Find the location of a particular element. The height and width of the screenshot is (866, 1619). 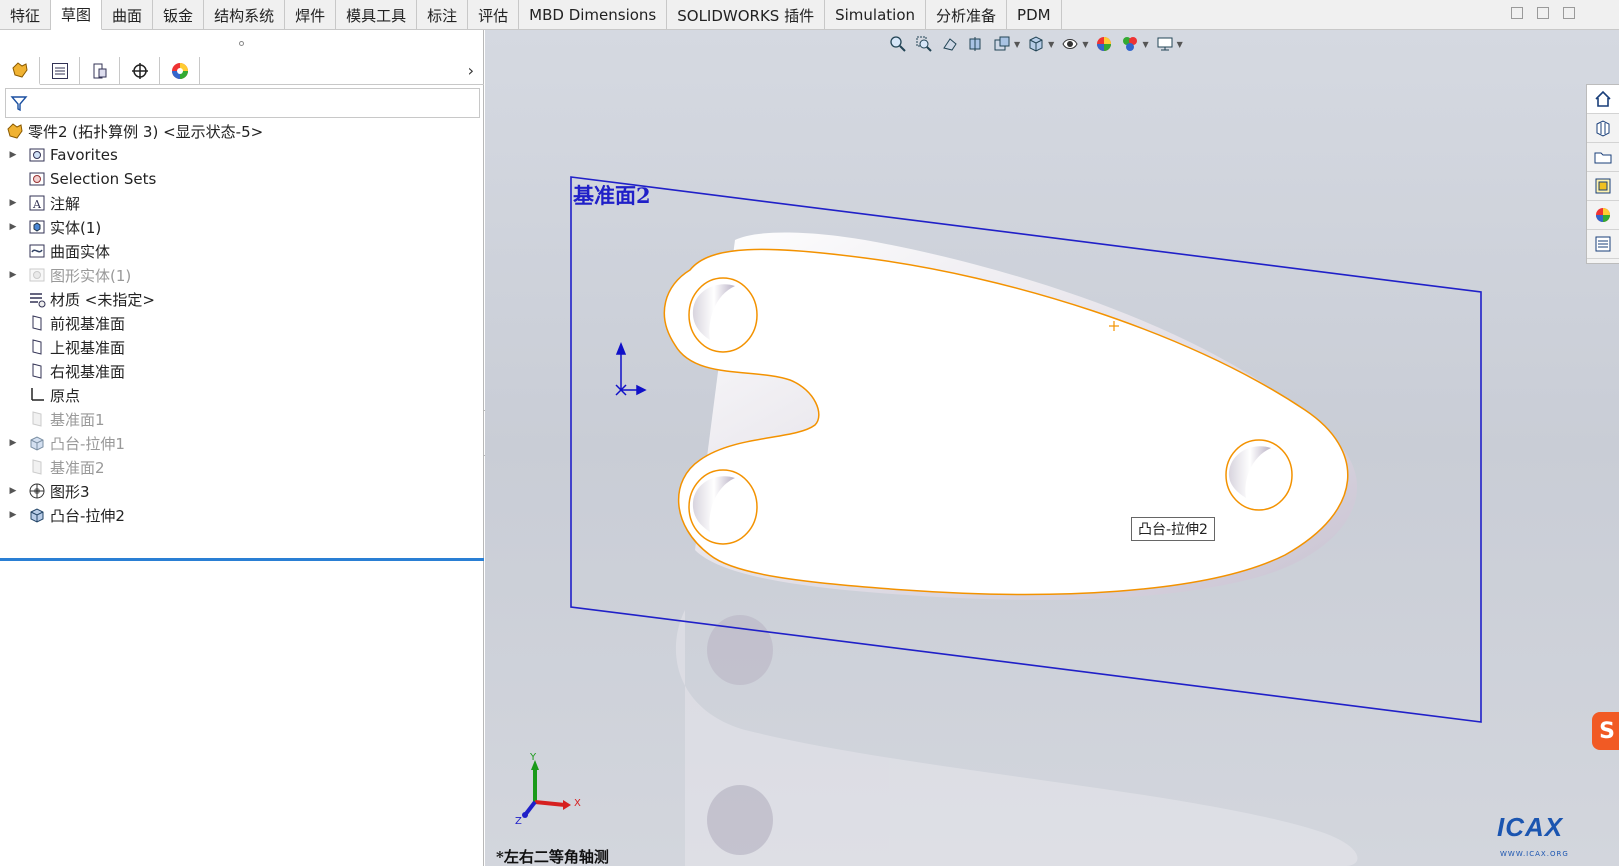

feature-manager-icon is located at coordinates (19, 70).